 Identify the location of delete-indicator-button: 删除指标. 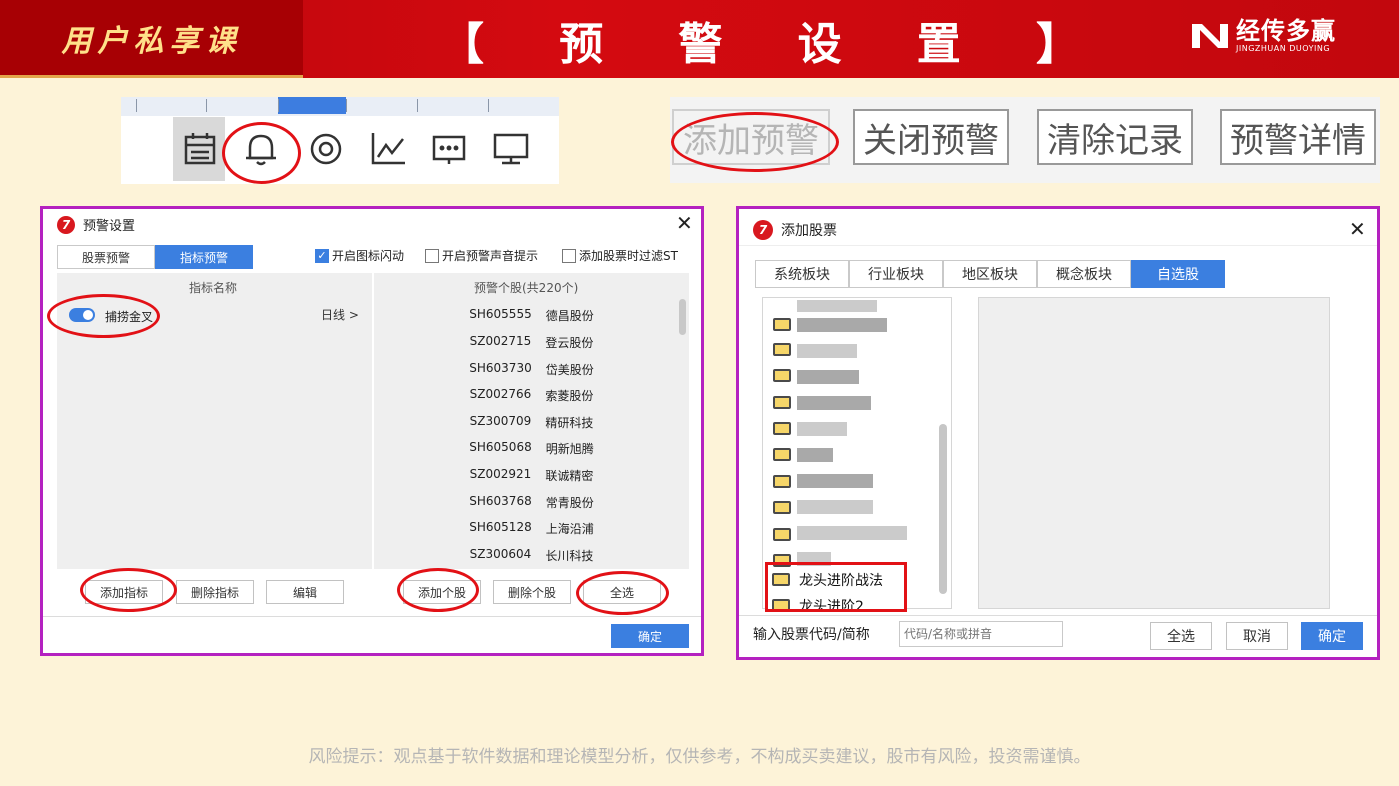
(215, 592).